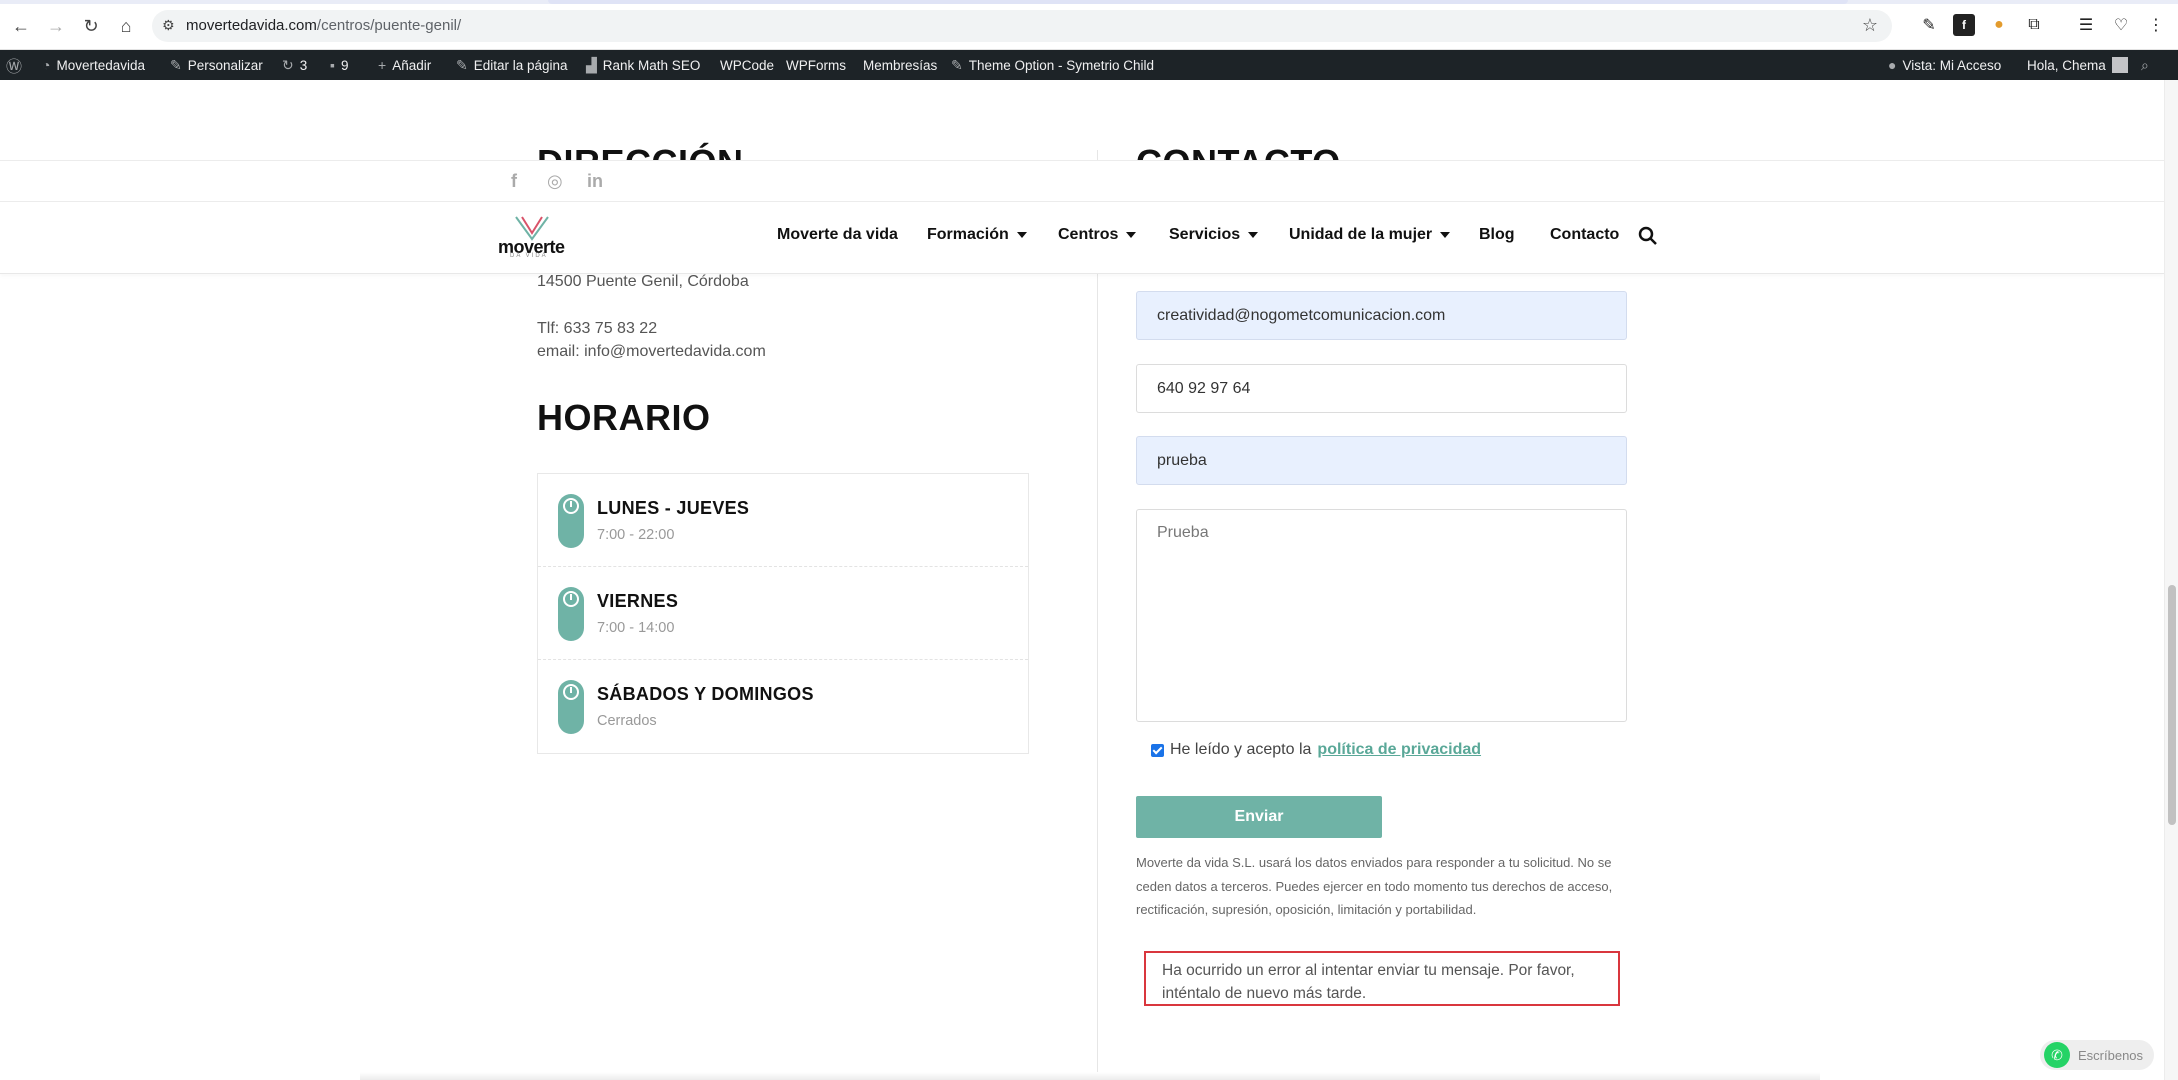 This screenshot has width=2178, height=1080. Describe the element at coordinates (783, 613) in the screenshot. I see `schedule-row: VIERNES 7:00 - 14:00` at that location.